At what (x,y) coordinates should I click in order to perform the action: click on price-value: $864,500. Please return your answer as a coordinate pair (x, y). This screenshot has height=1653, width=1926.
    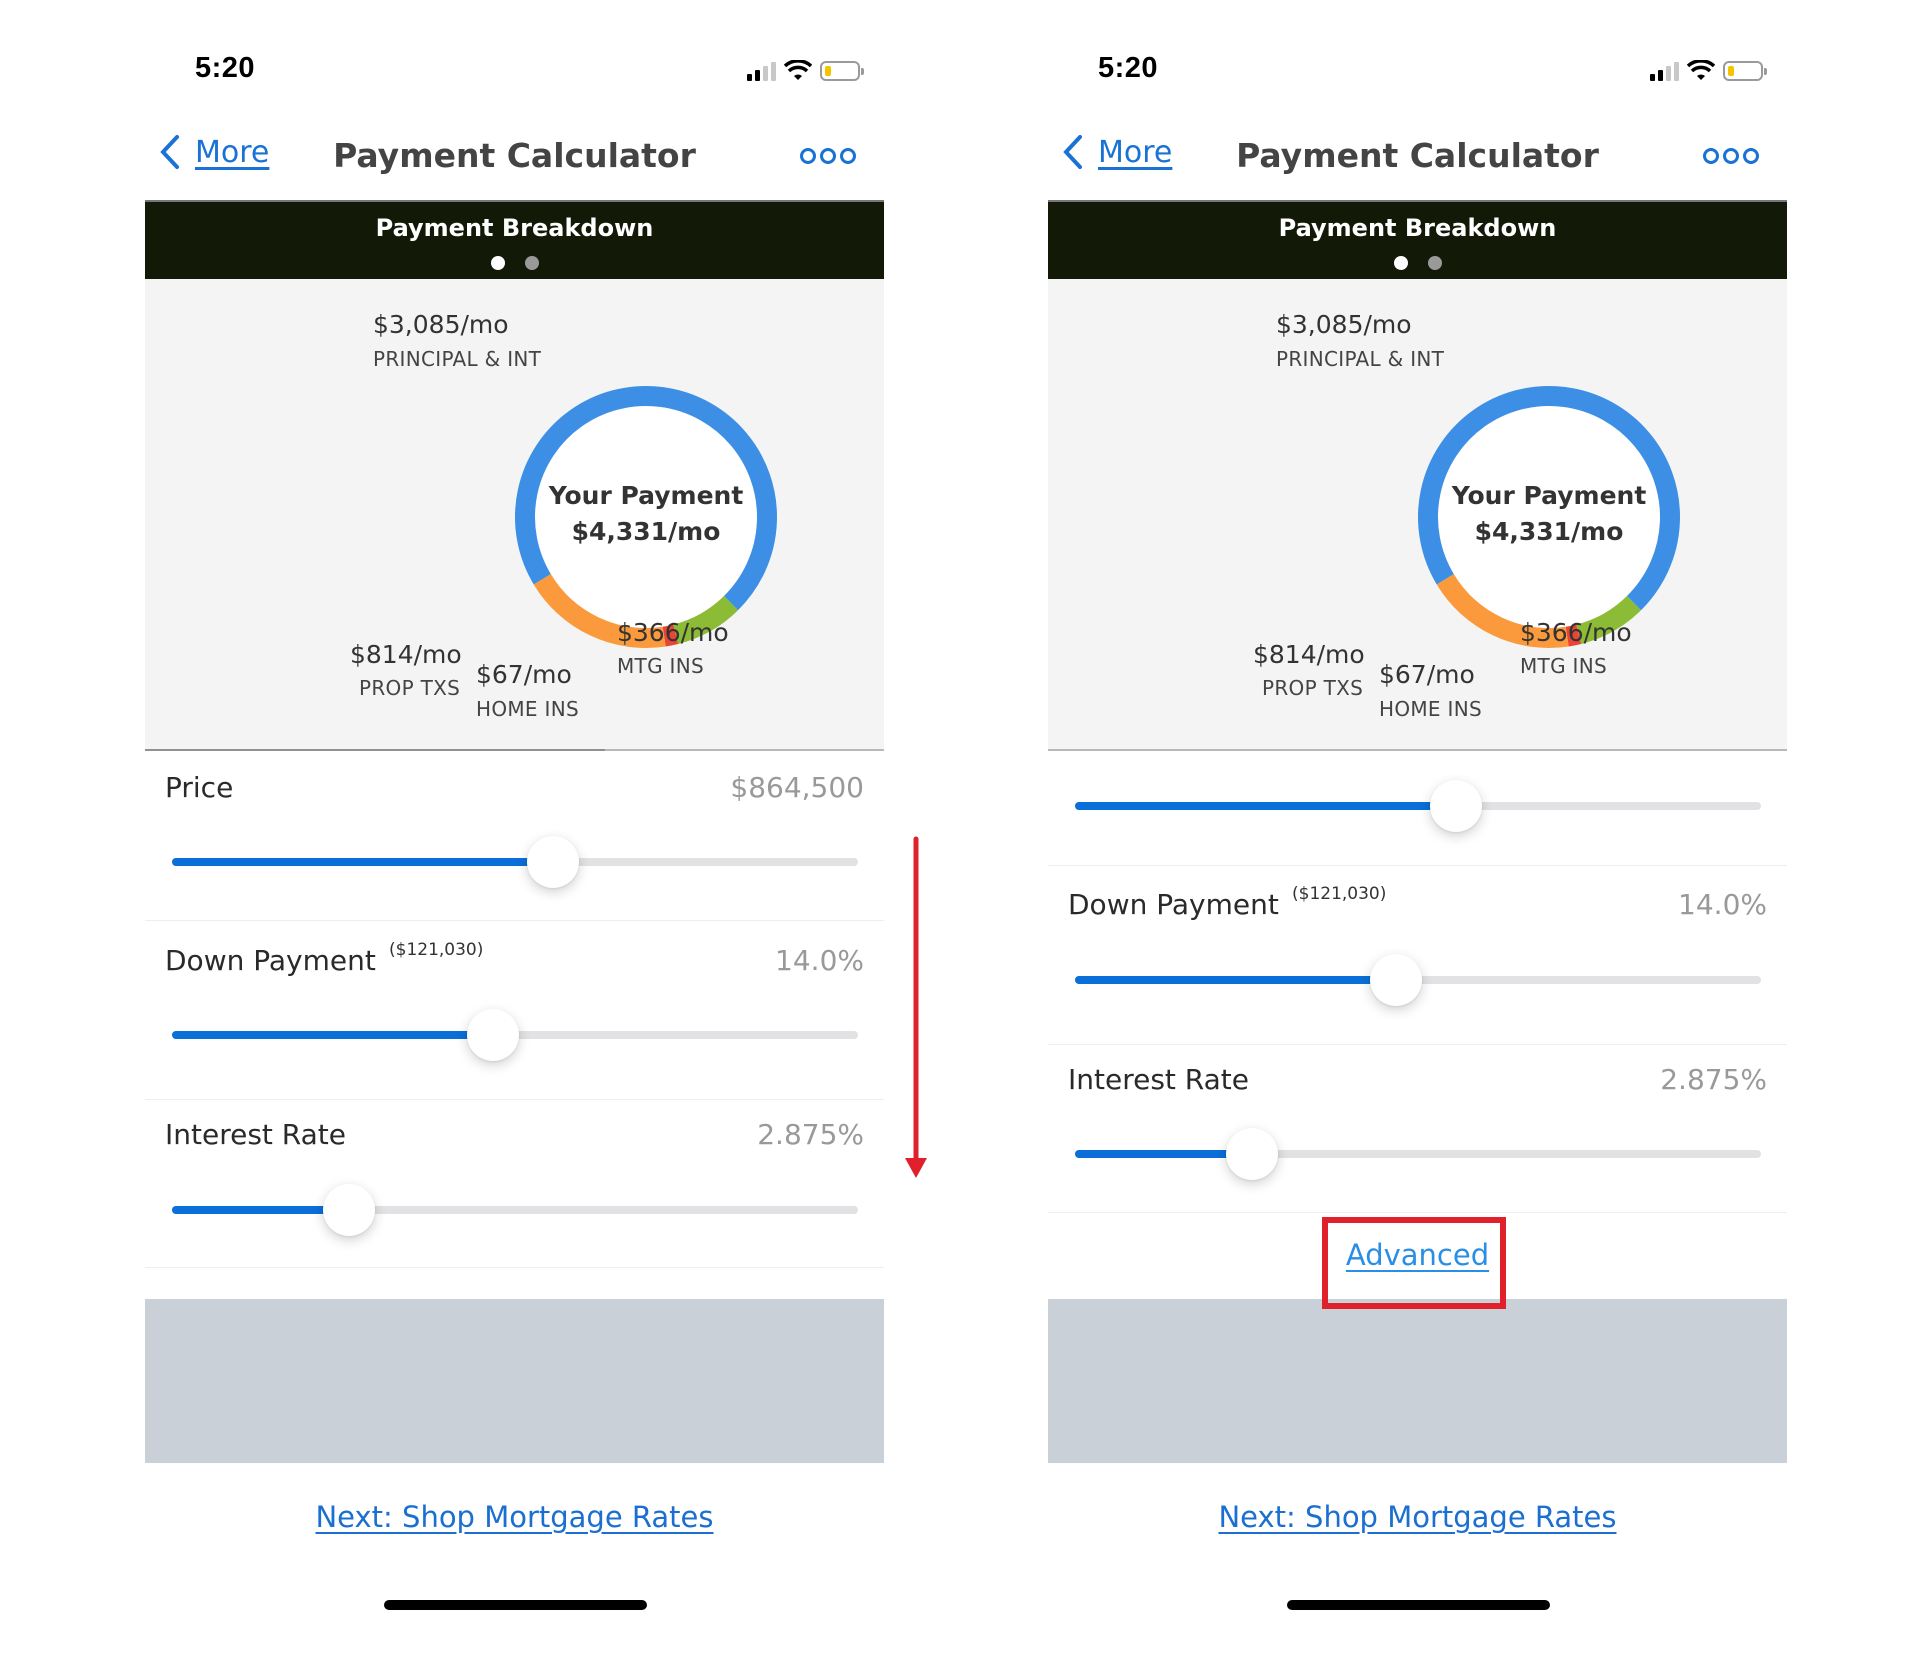
    Looking at the image, I should click on (797, 787).